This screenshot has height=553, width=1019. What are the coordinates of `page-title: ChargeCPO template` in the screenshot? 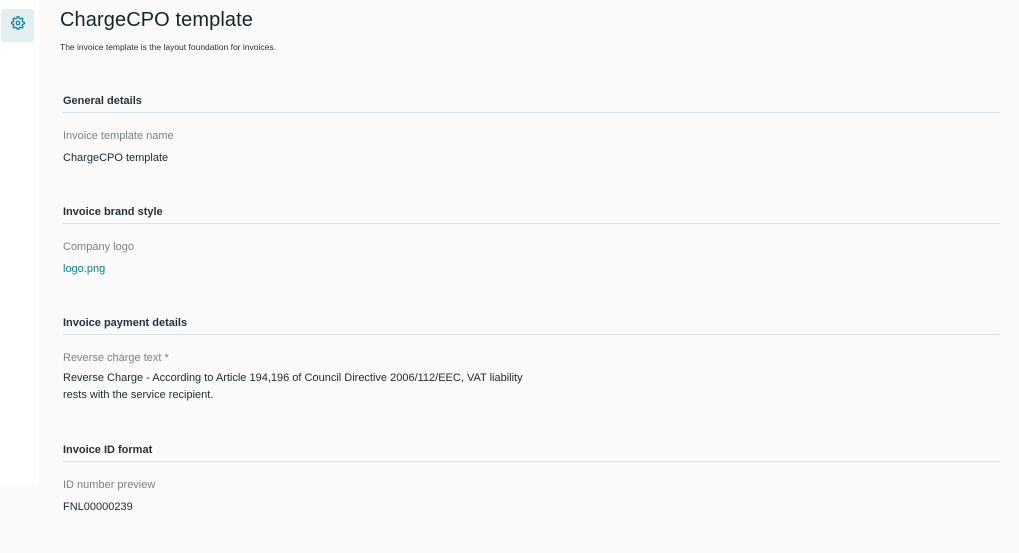 It's located at (157, 20).